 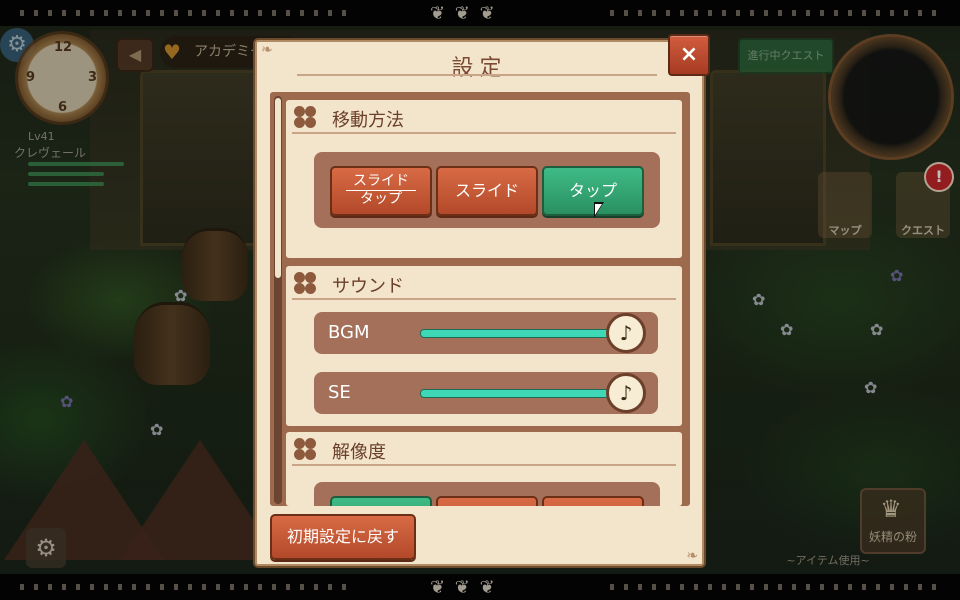 I want to click on se-slider-track, so click(x=521, y=393).